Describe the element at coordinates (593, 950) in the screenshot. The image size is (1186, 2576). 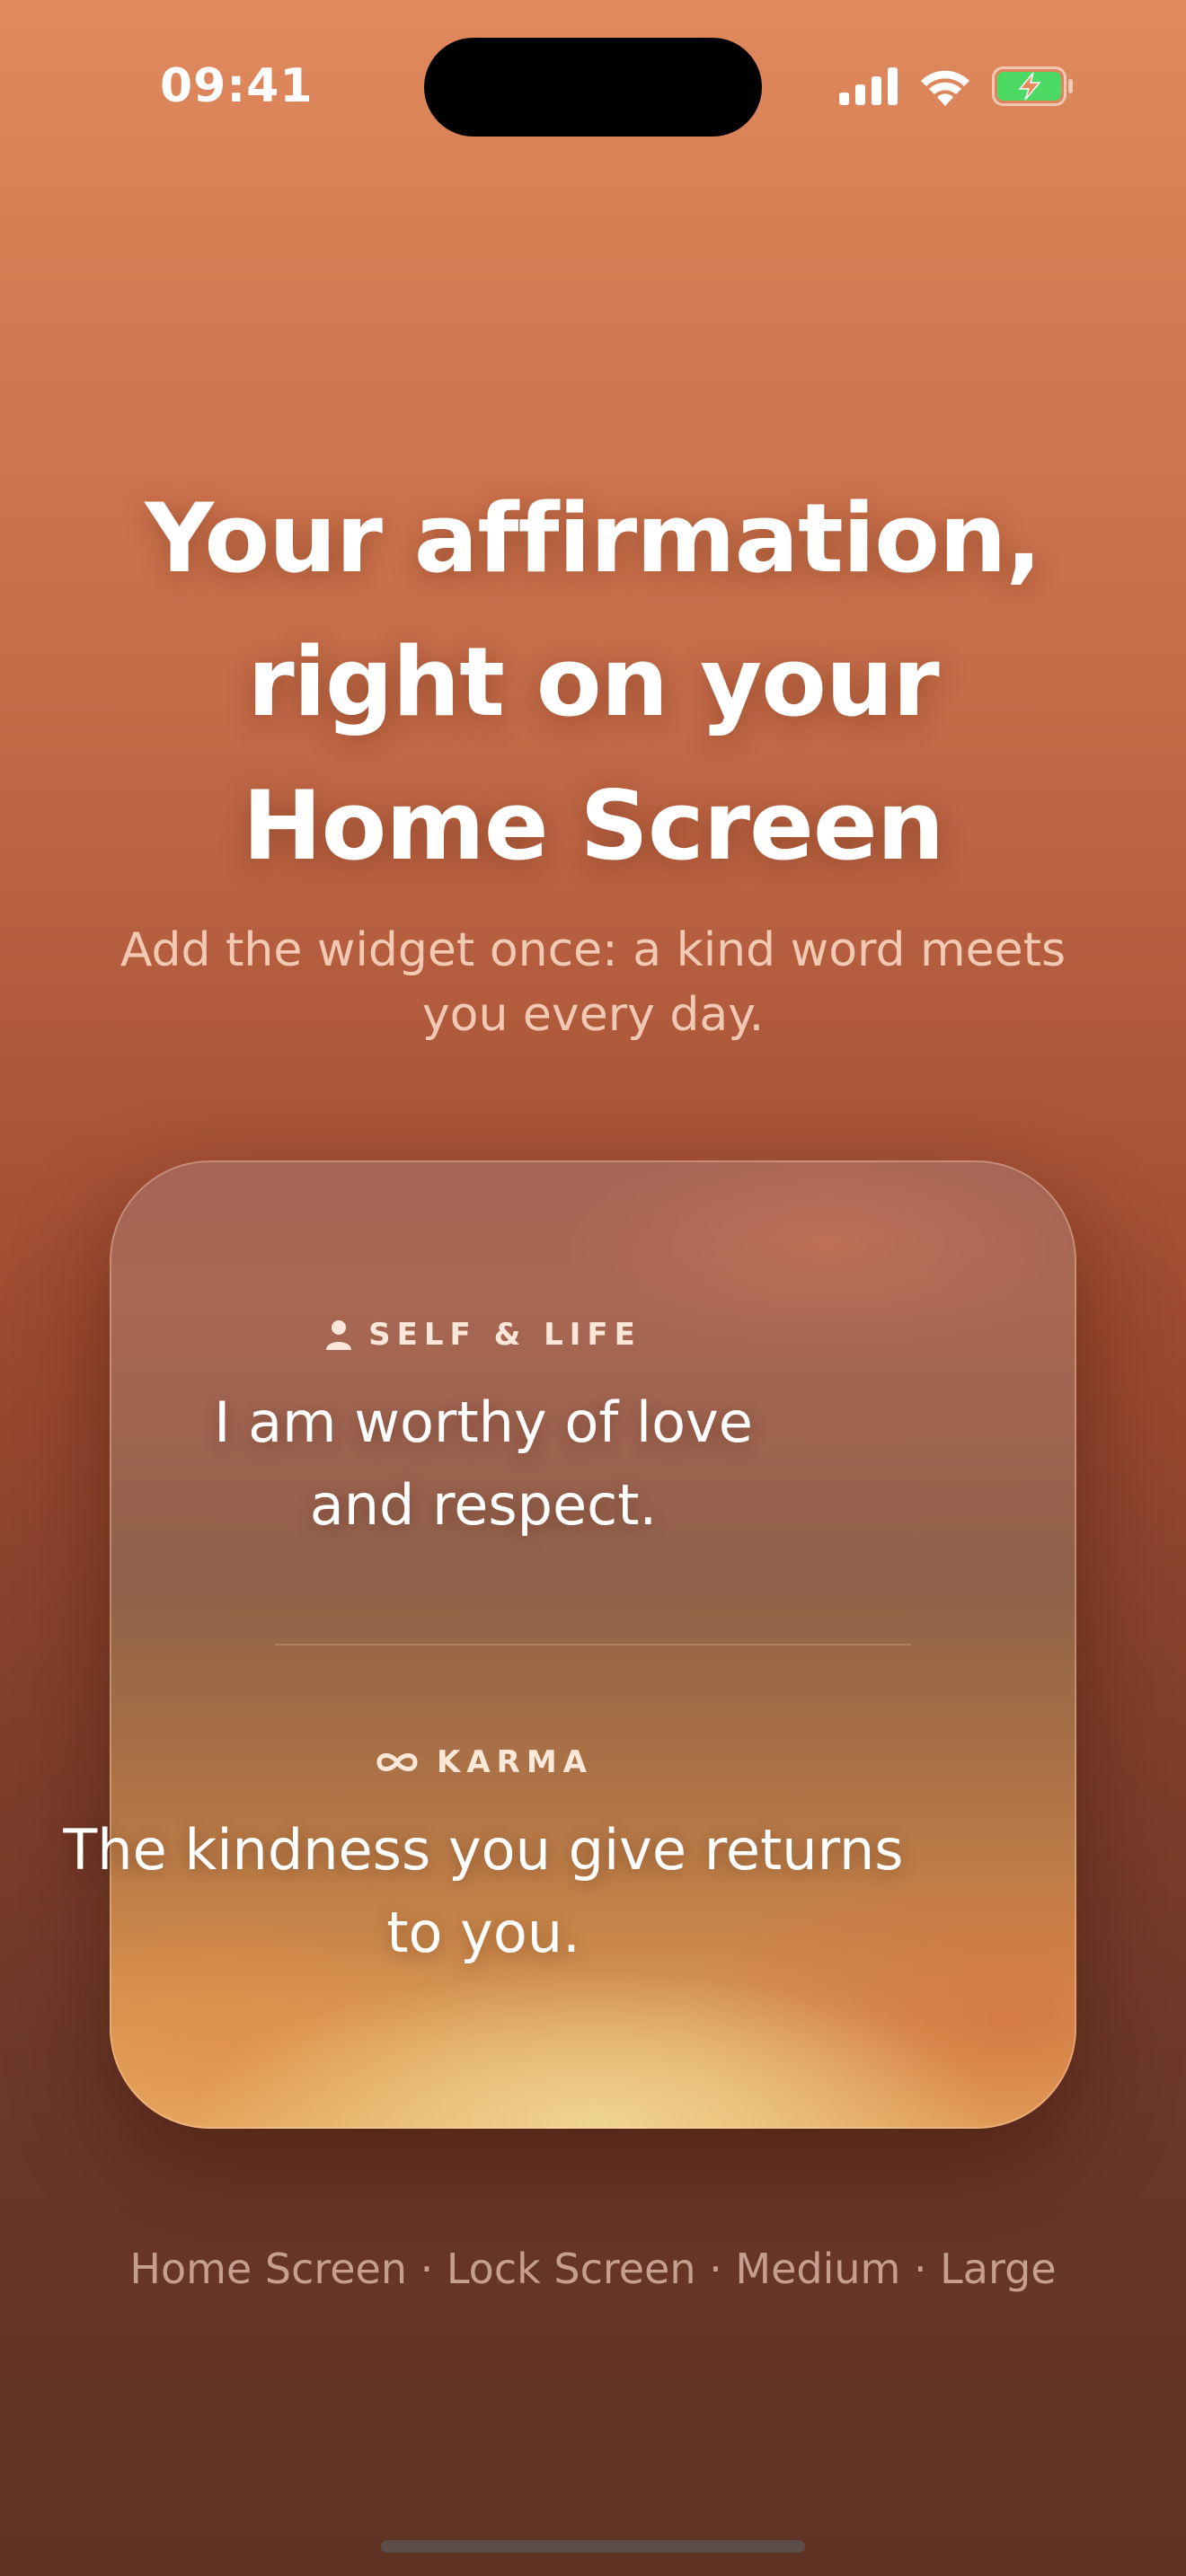
I see `subtitle-line: Add the widget once: a kind word meets` at that location.